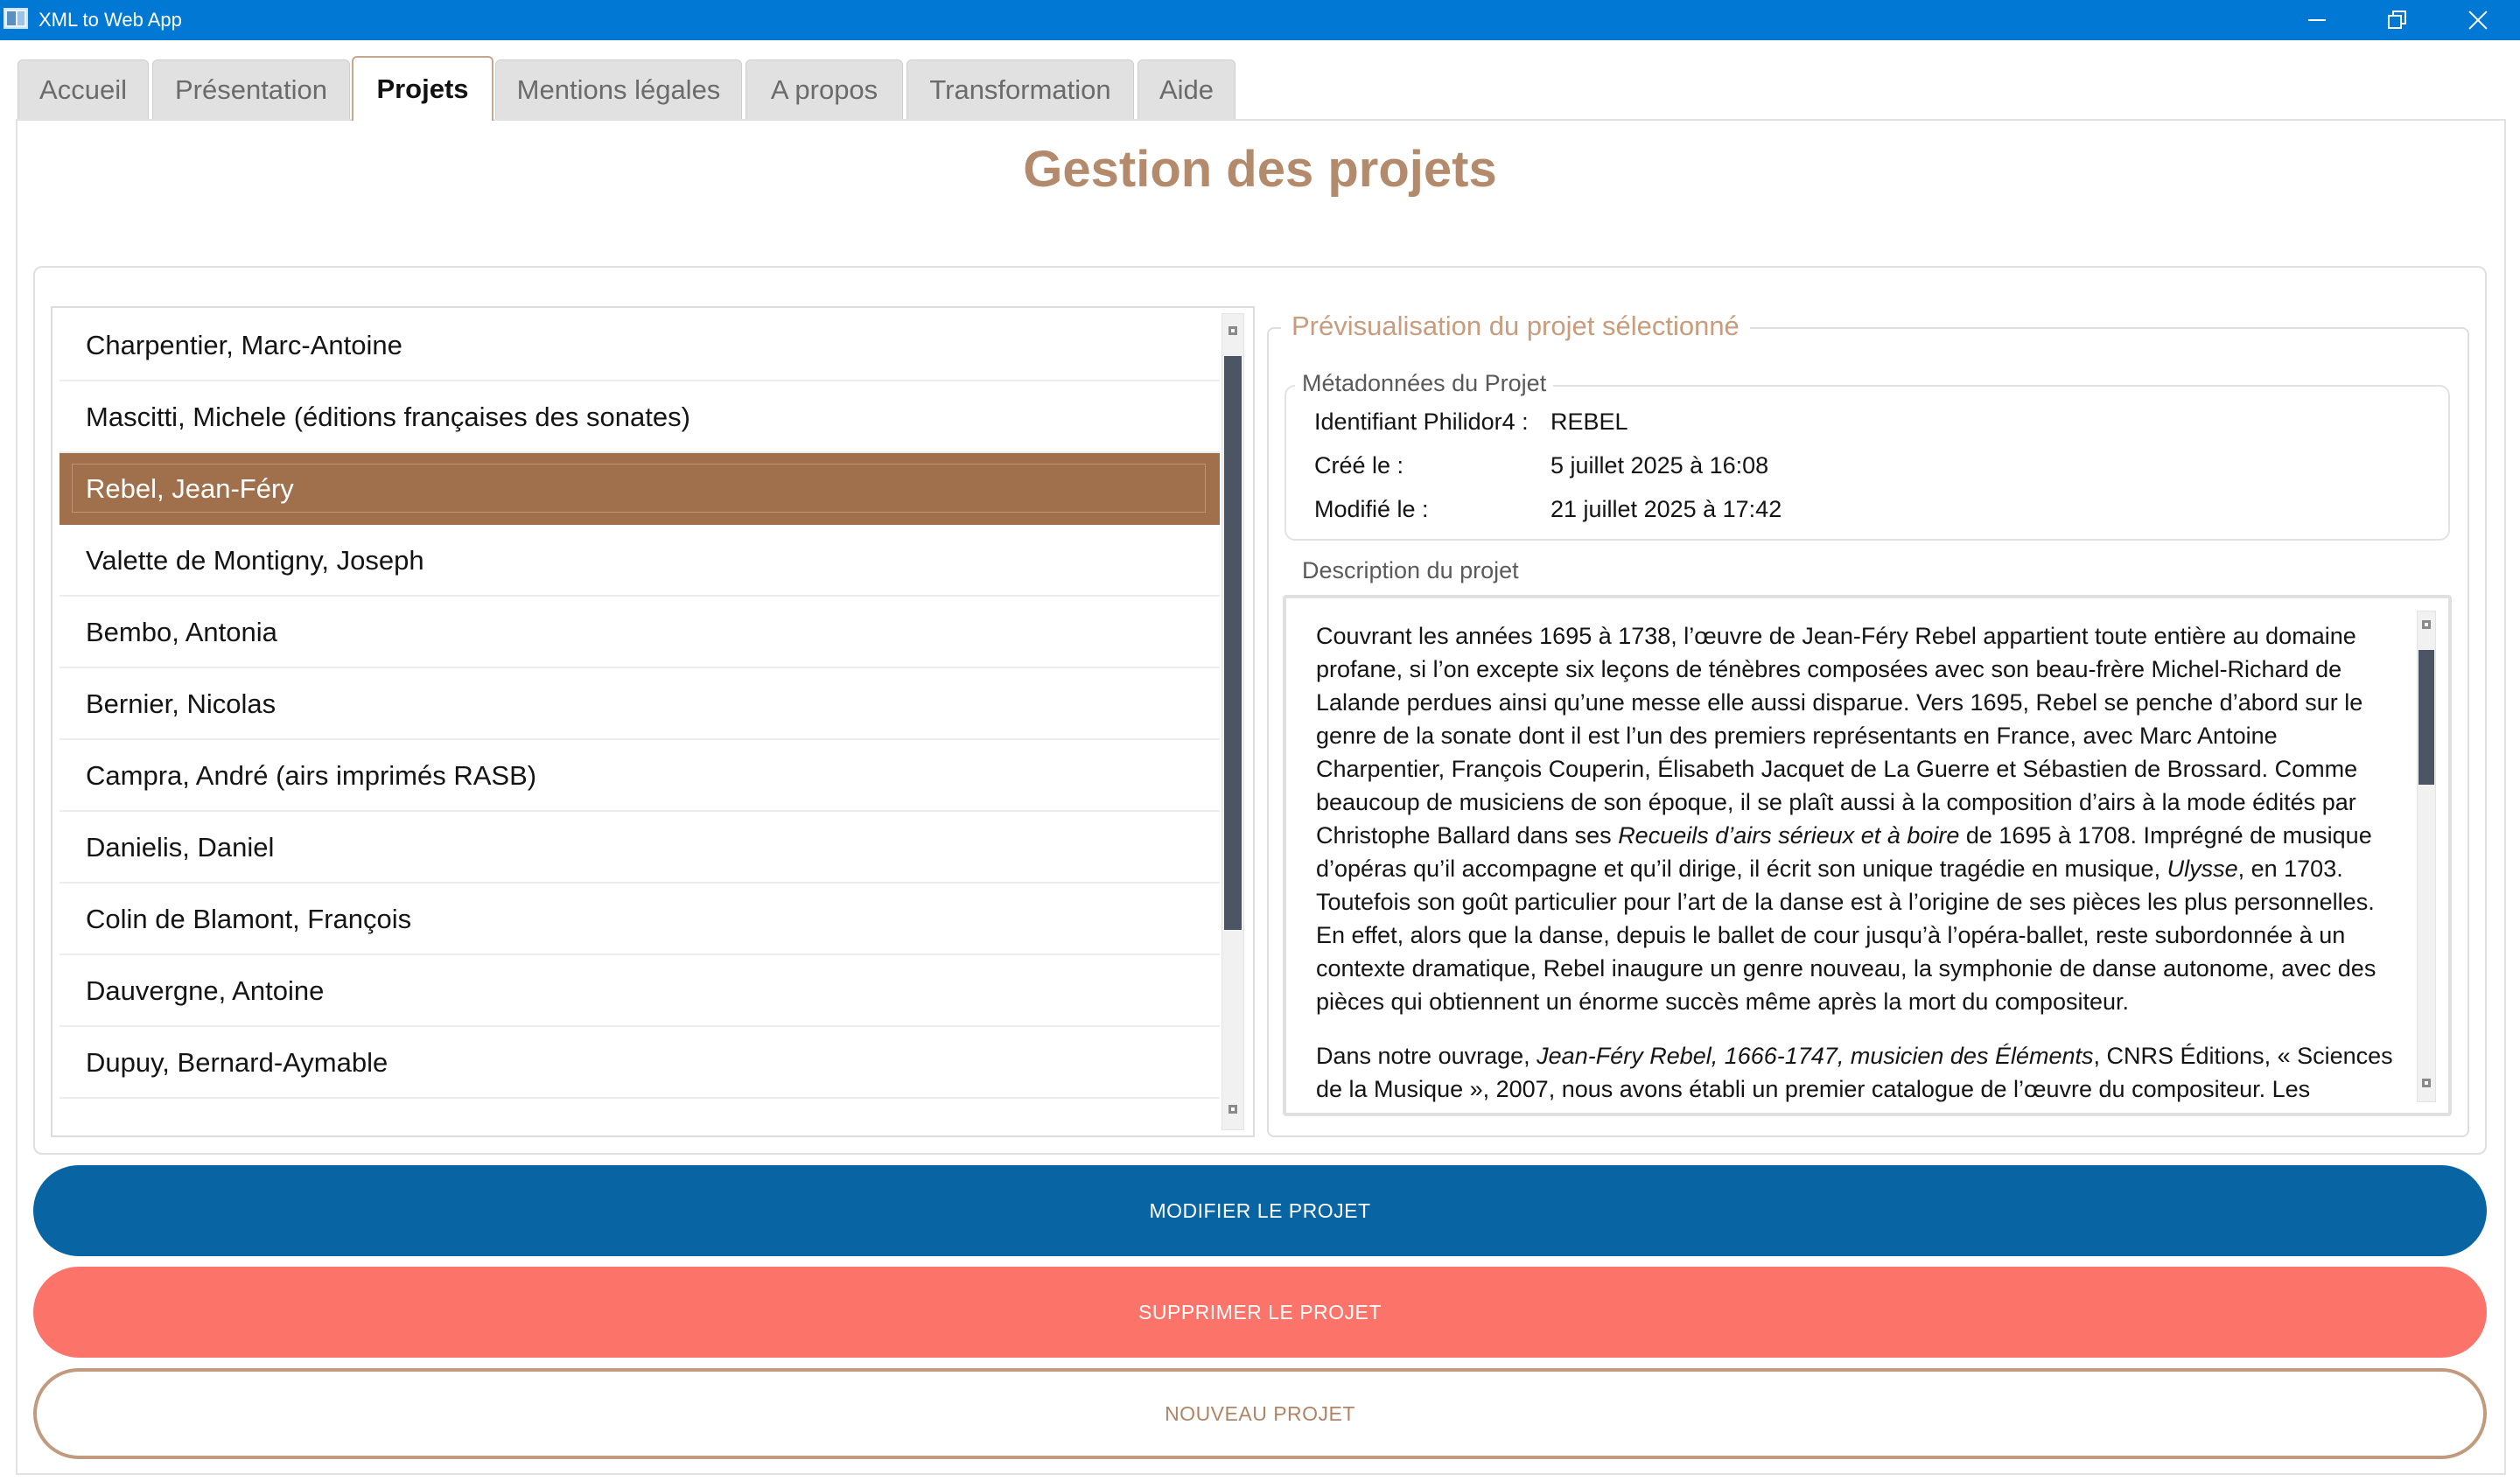 The width and height of the screenshot is (2520, 1481). What do you see at coordinates (1515, 326) in the screenshot?
I see `preview-legend: Prévisualisation du projet sélectionné` at bounding box center [1515, 326].